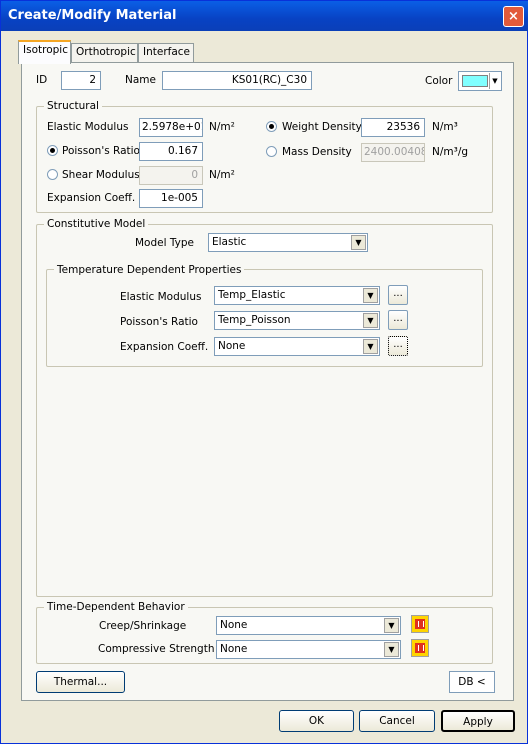 The image size is (528, 744). Describe the element at coordinates (252, 295) in the screenshot. I see `temp-elastic-value: Temp_Elastic` at that location.